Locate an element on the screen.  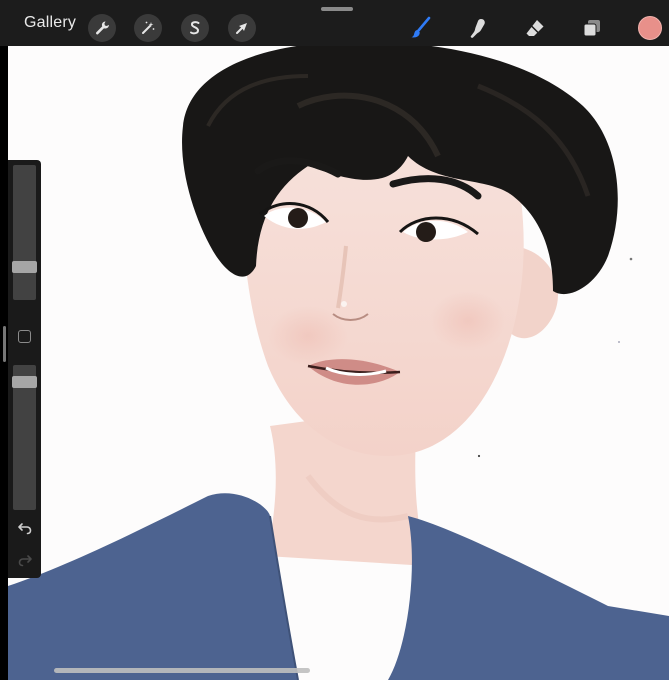
smudge-finger-icon is located at coordinates (477, 28).